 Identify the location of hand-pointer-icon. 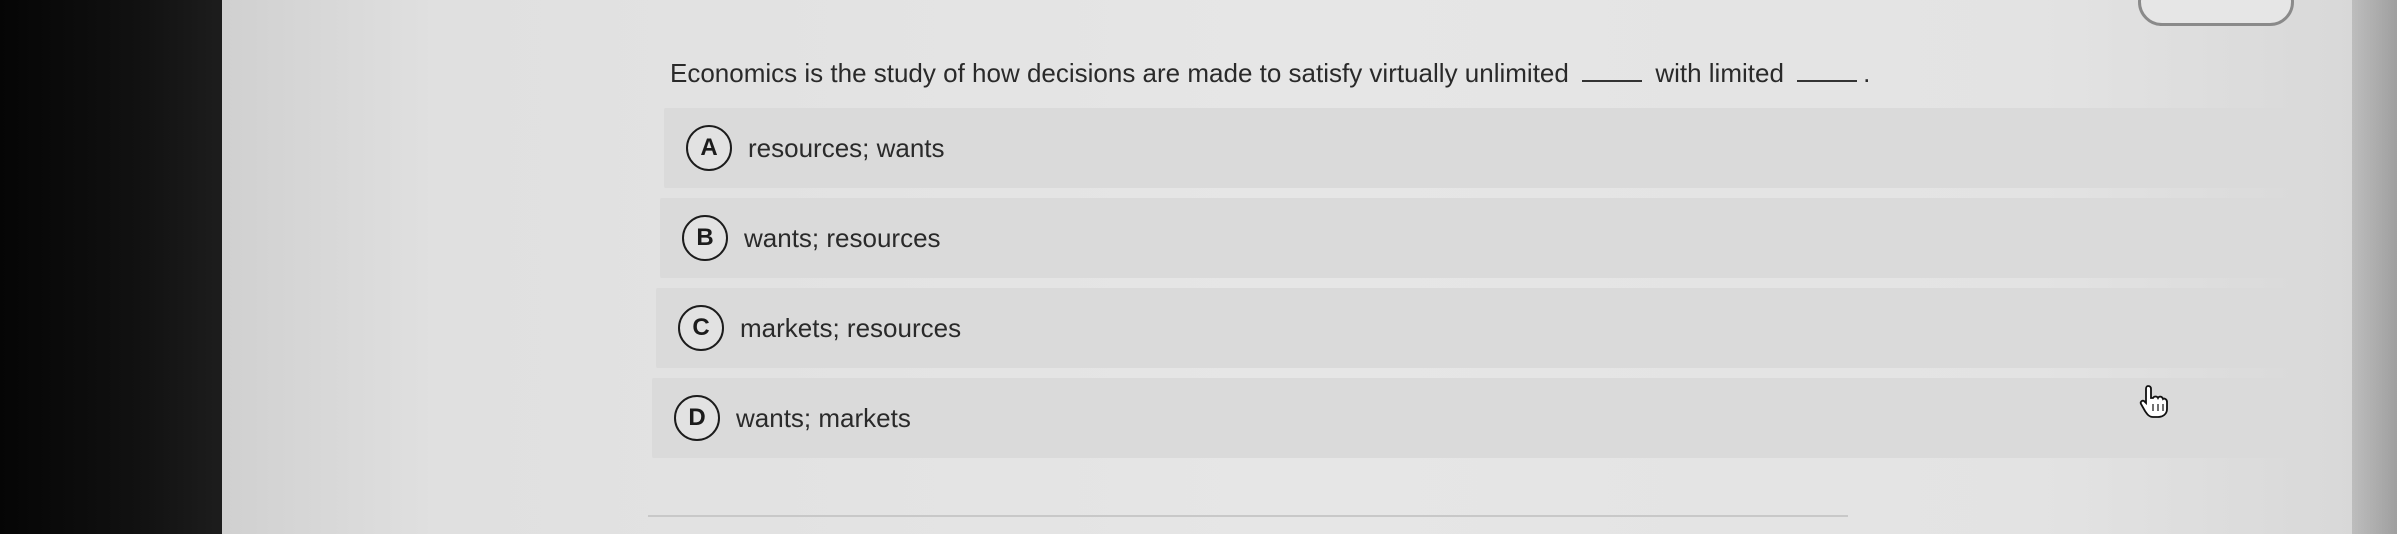
(2153, 401).